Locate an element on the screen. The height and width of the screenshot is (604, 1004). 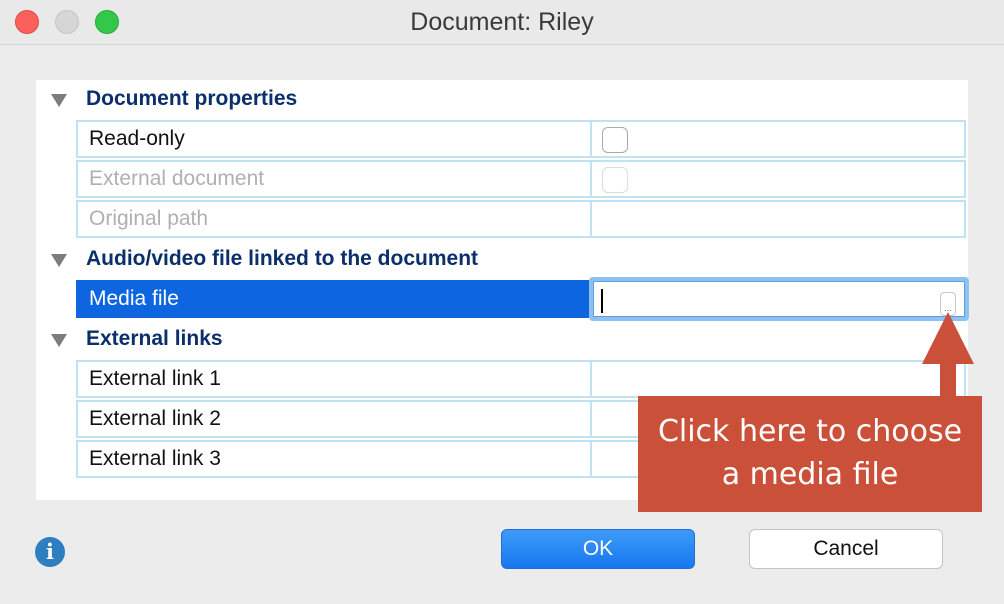
section-audio-video: Audio/video file linked to the document is located at coordinates (502, 260).